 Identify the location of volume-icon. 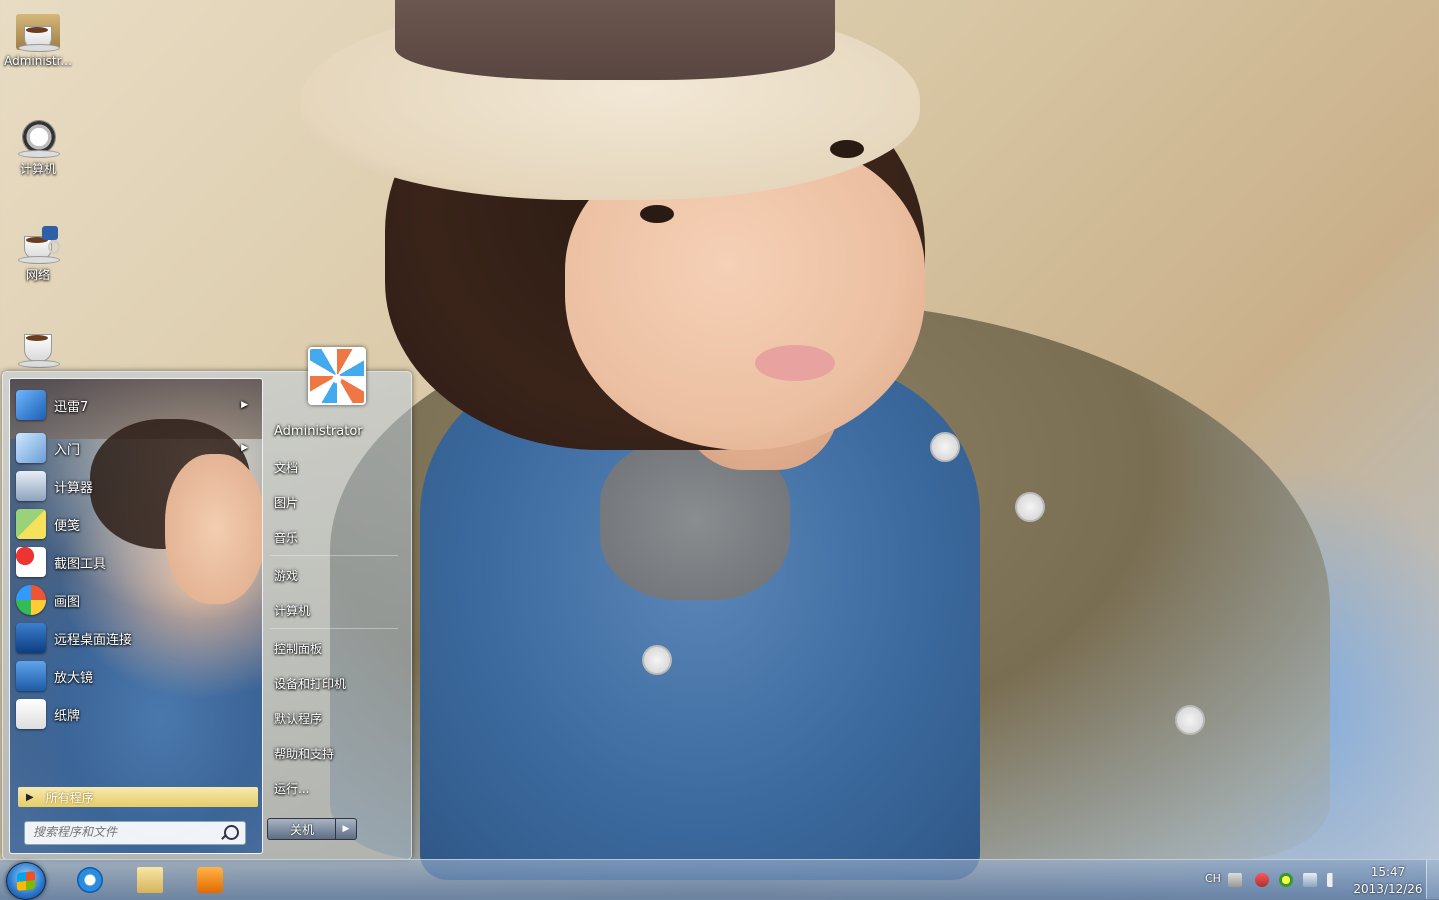
(1334, 880).